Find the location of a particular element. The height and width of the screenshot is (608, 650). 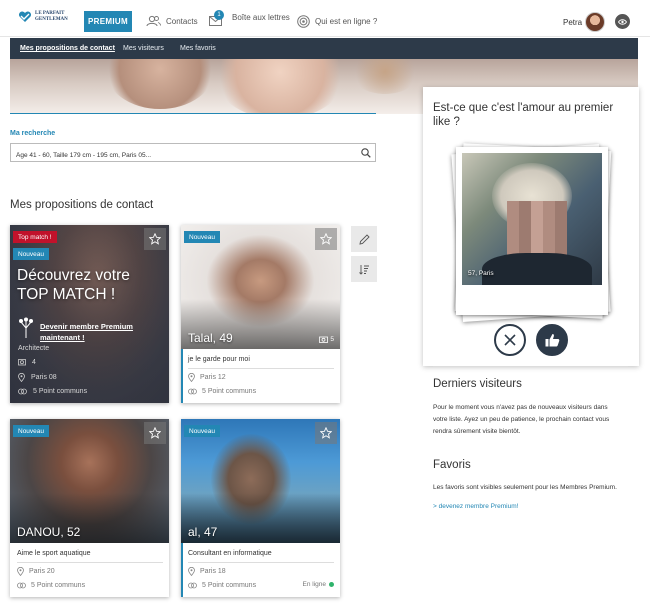

pixelated-face is located at coordinates (537, 228).